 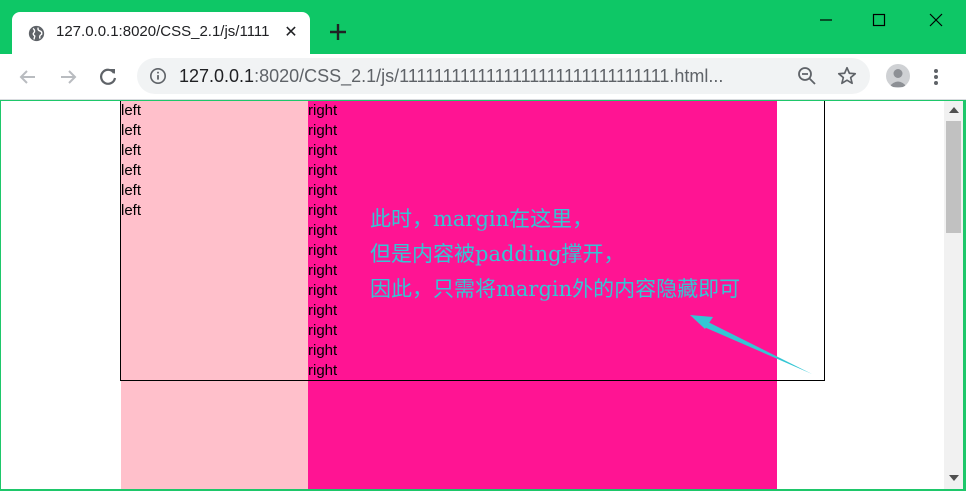 I want to click on scroll-down-icon, so click(x=954, y=478).